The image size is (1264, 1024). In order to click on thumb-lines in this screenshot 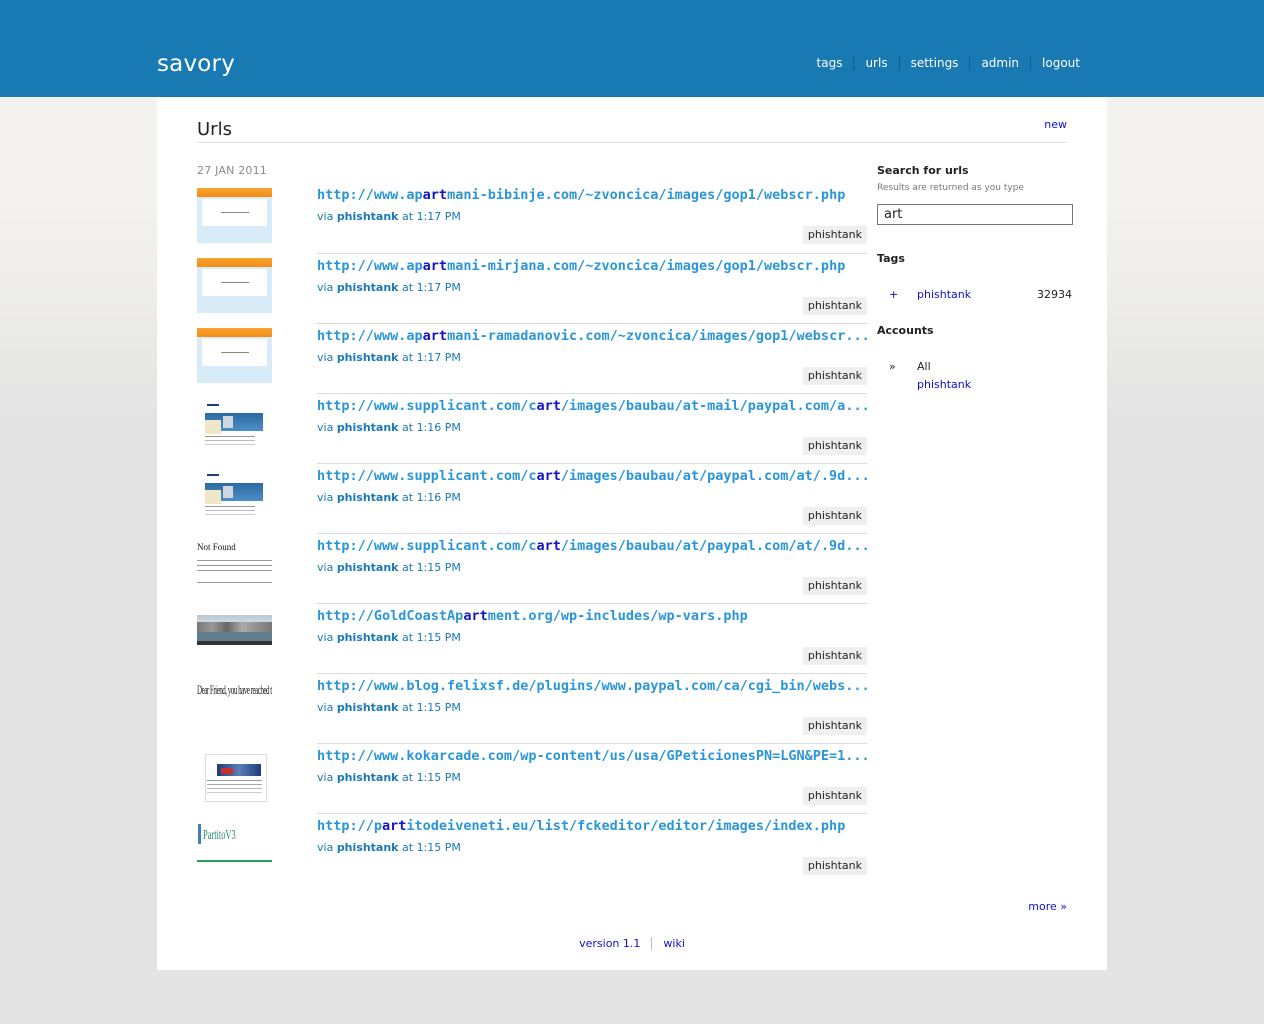, I will do `click(234, 780)`.